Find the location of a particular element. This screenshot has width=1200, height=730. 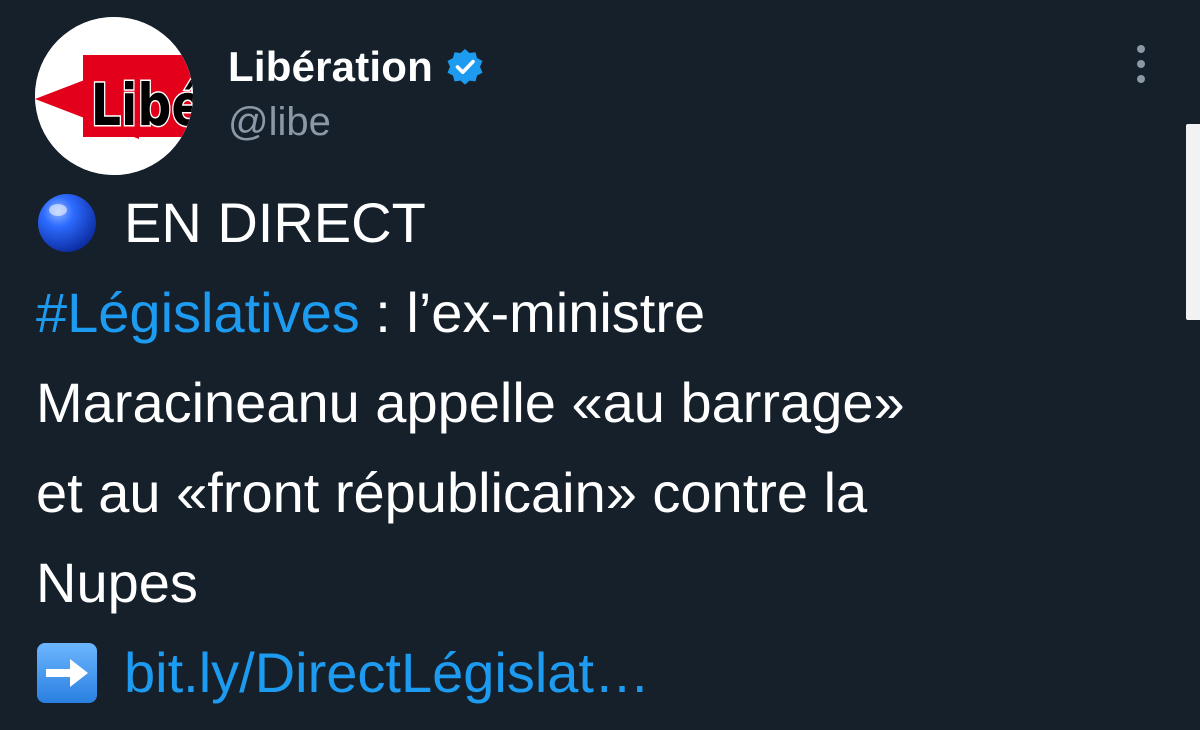

right-arrow-emoji is located at coordinates (67, 672).